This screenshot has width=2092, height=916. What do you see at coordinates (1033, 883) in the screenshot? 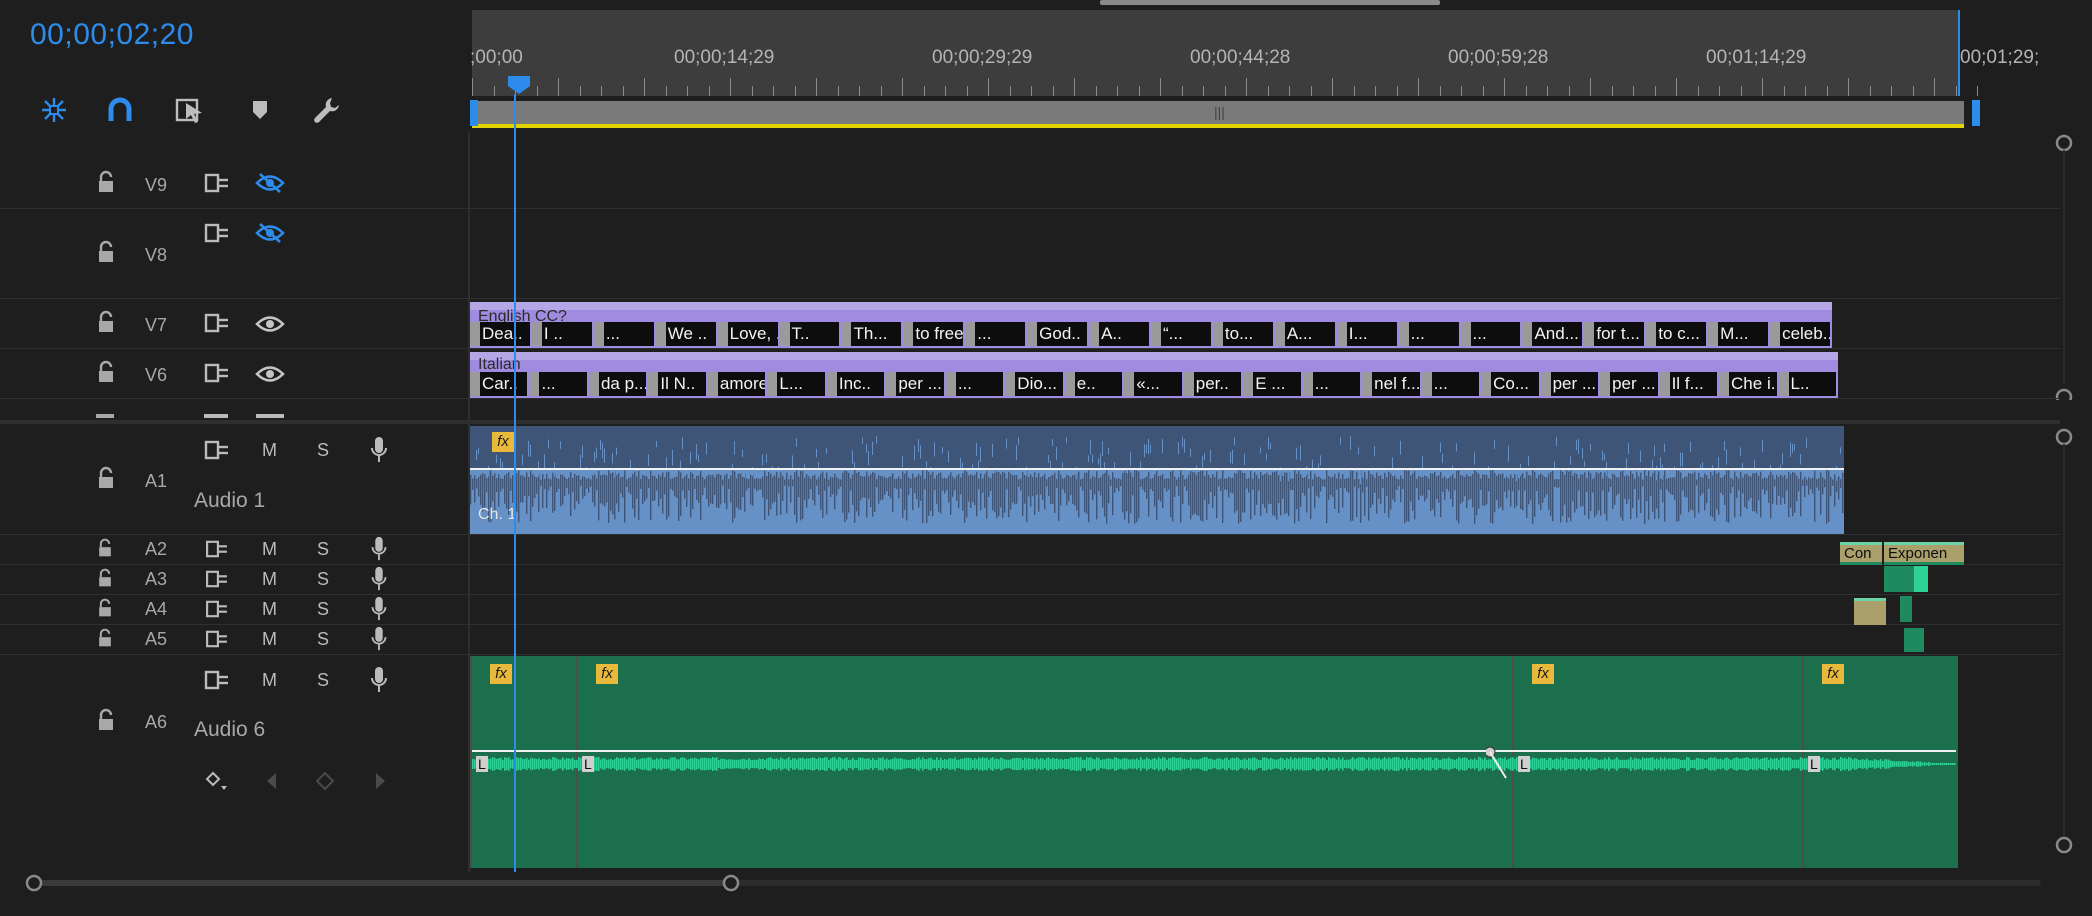
I see `horizontal-scrollbar` at bounding box center [1033, 883].